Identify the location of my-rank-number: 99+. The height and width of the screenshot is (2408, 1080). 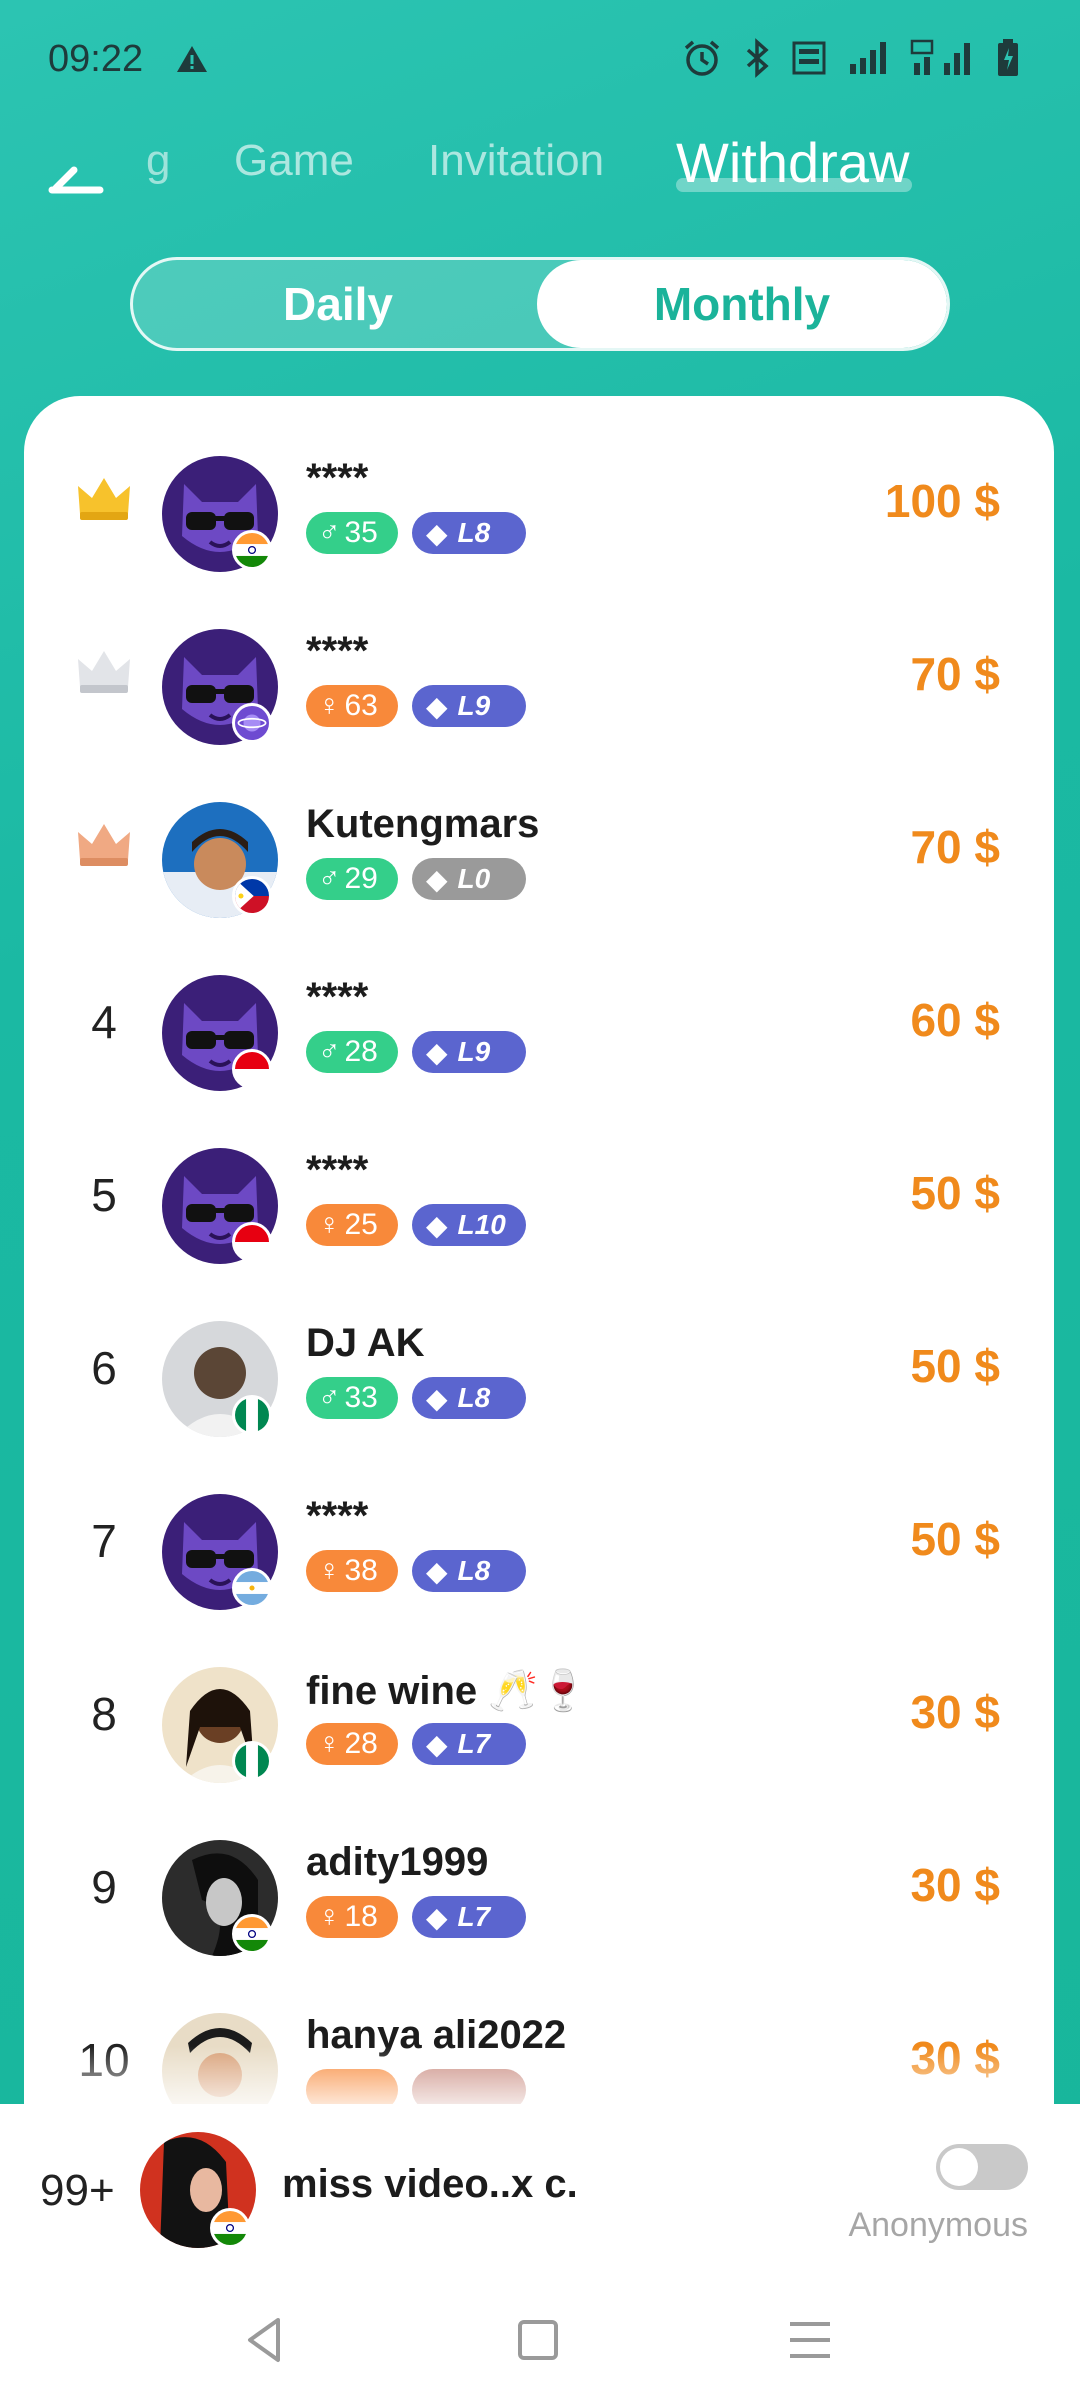
(77, 2190).